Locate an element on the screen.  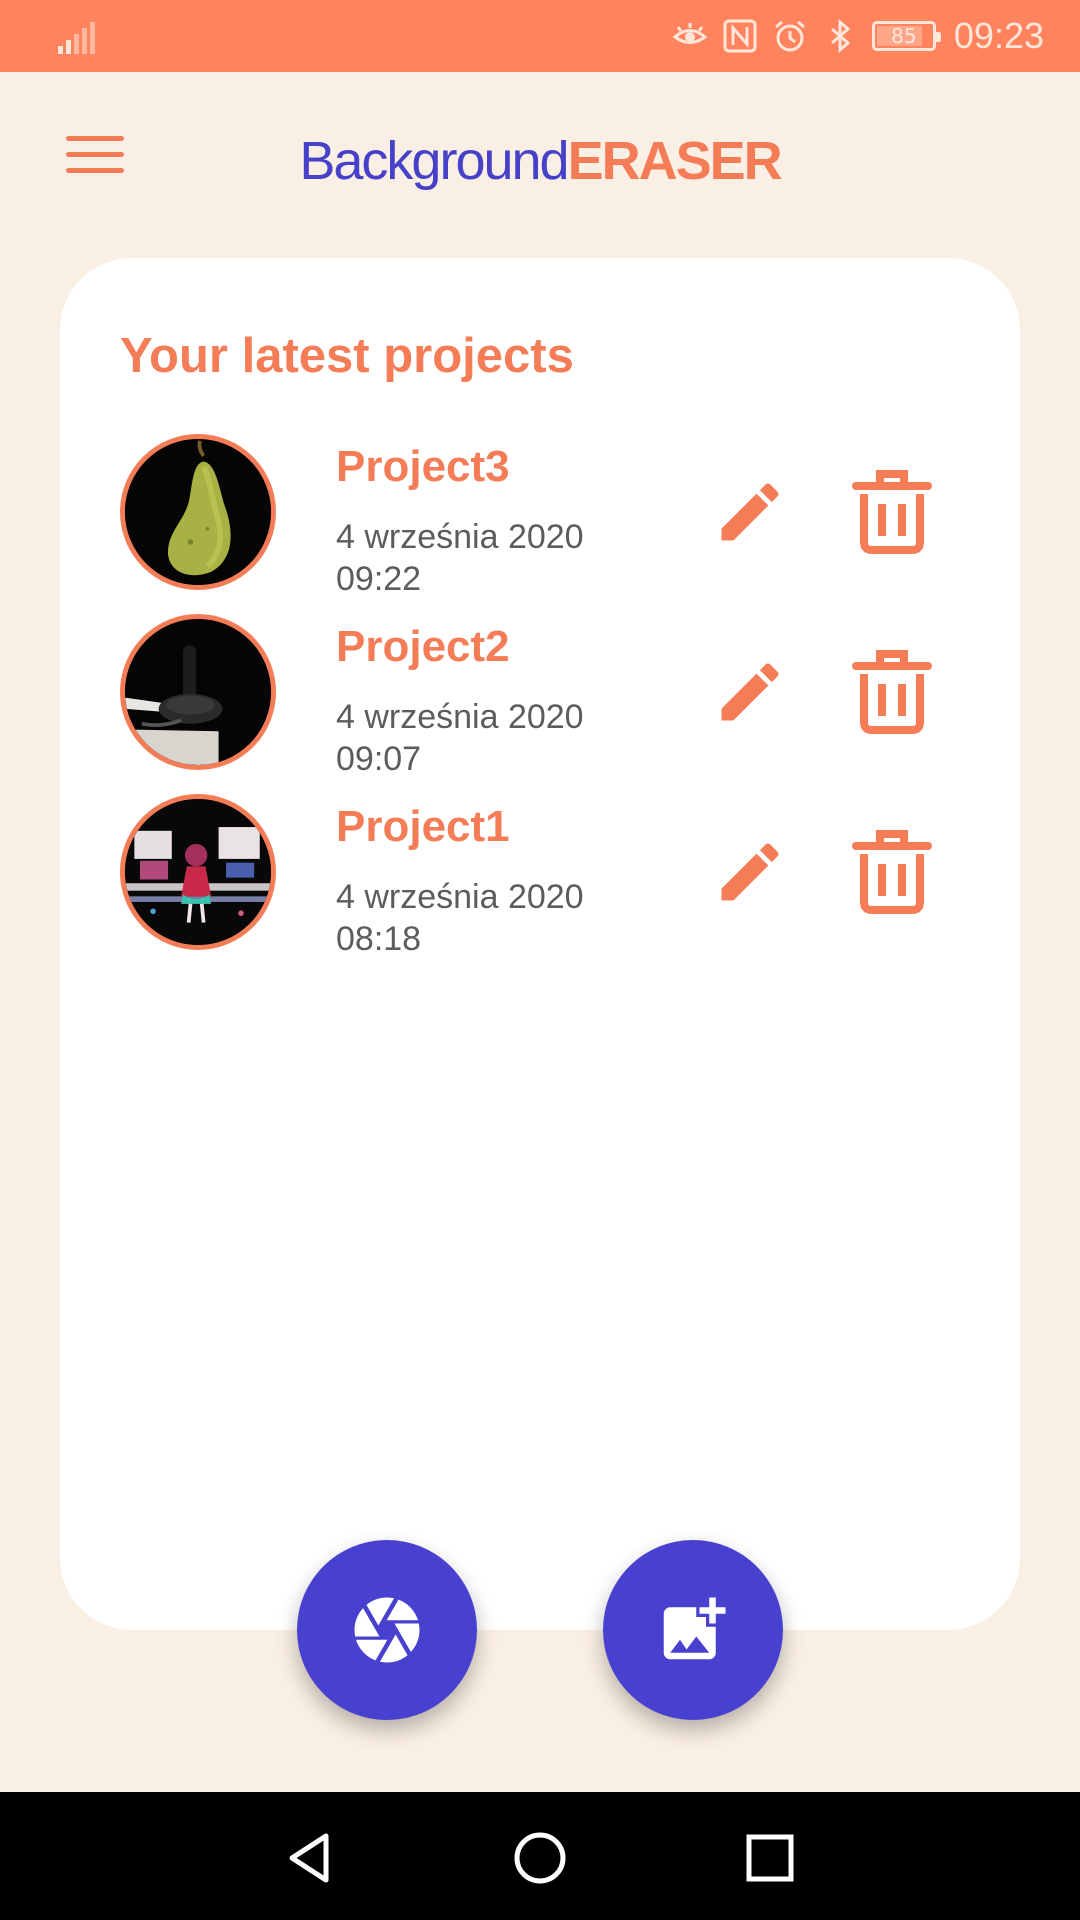
project-date: 4 września 2020 09:22 is located at coordinates (486, 558).